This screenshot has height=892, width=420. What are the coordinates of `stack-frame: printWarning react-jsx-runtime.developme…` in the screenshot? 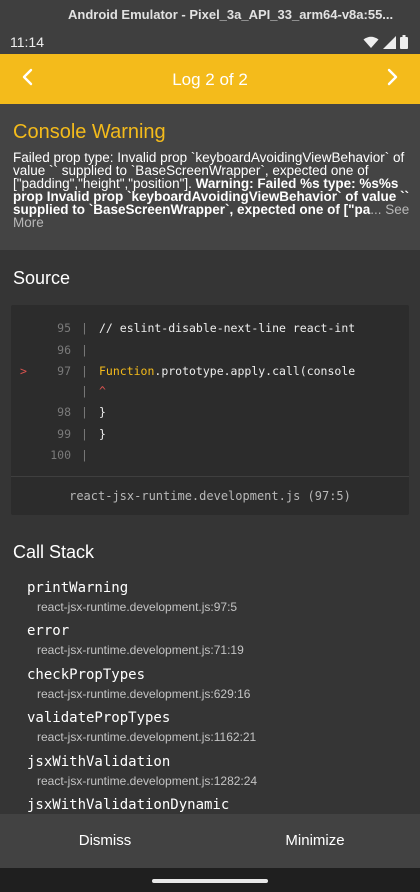 It's located at (217, 602).